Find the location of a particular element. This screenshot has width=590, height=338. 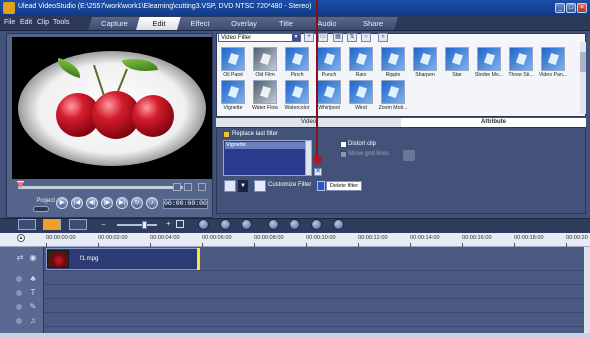

audio-view-button is located at coordinates (78, 224).